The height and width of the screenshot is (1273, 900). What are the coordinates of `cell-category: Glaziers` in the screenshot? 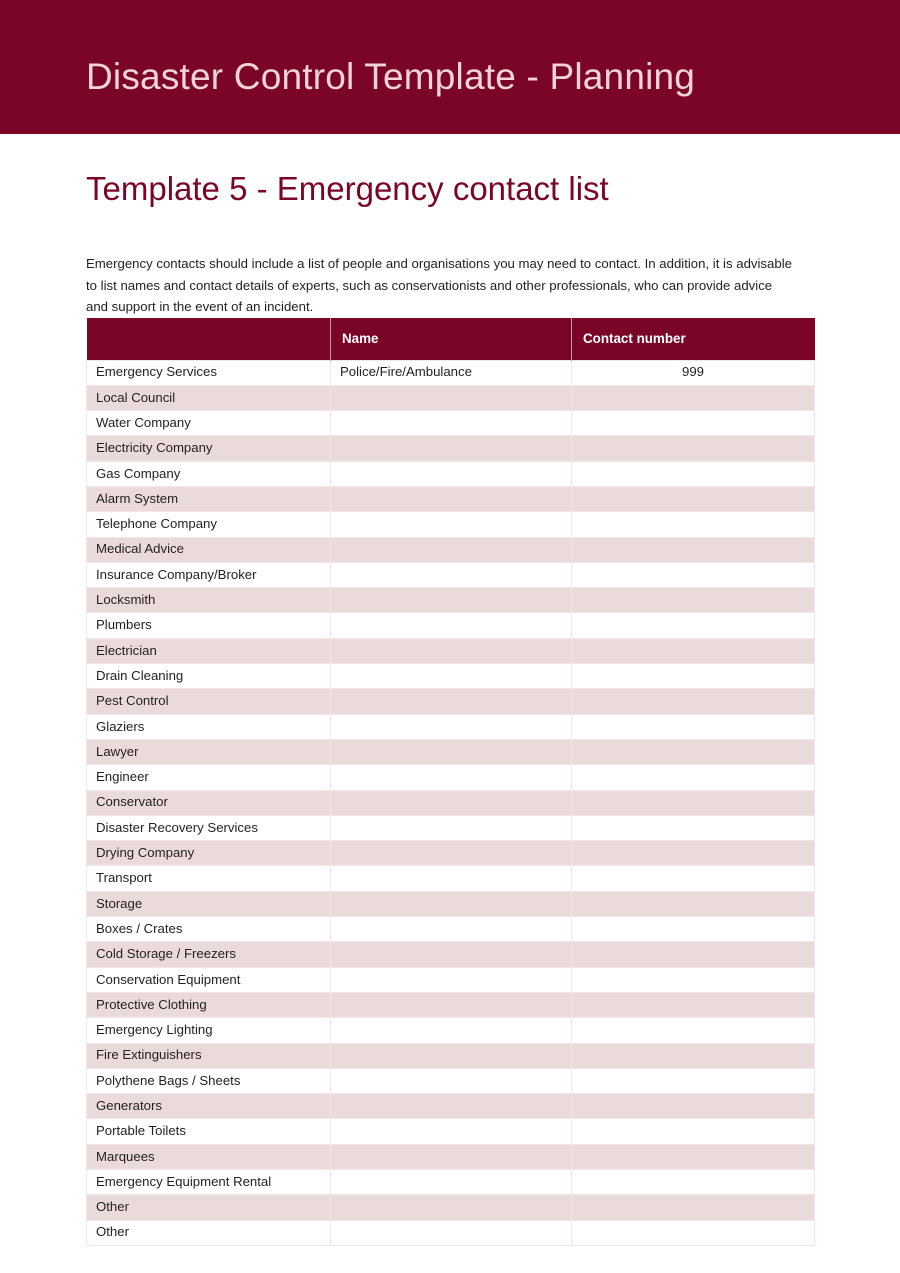 It's located at (208, 726).